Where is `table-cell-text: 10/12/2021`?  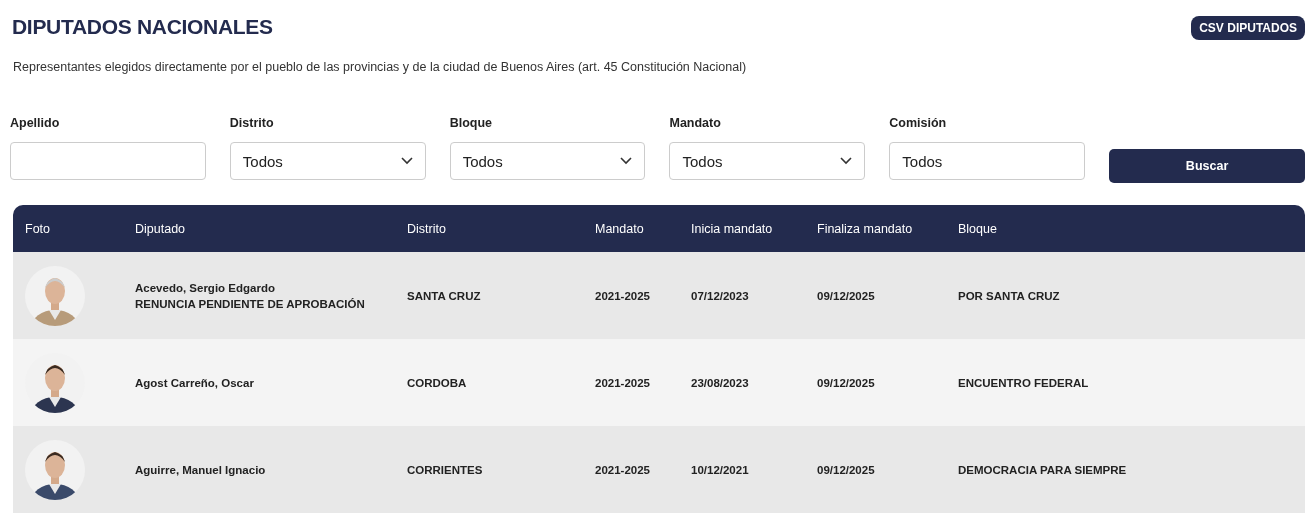
table-cell-text: 10/12/2021 is located at coordinates (720, 469).